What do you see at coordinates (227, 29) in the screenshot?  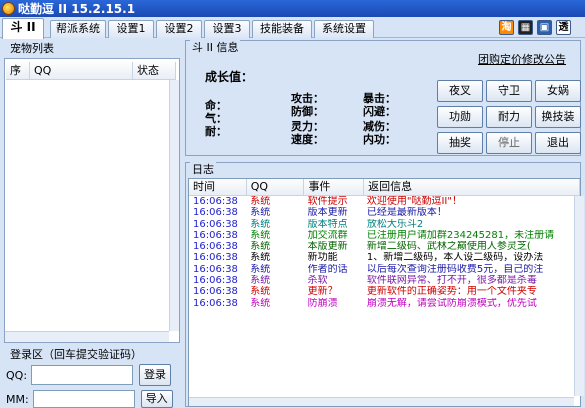 I see `tab-settings-3: 设置3` at bounding box center [227, 29].